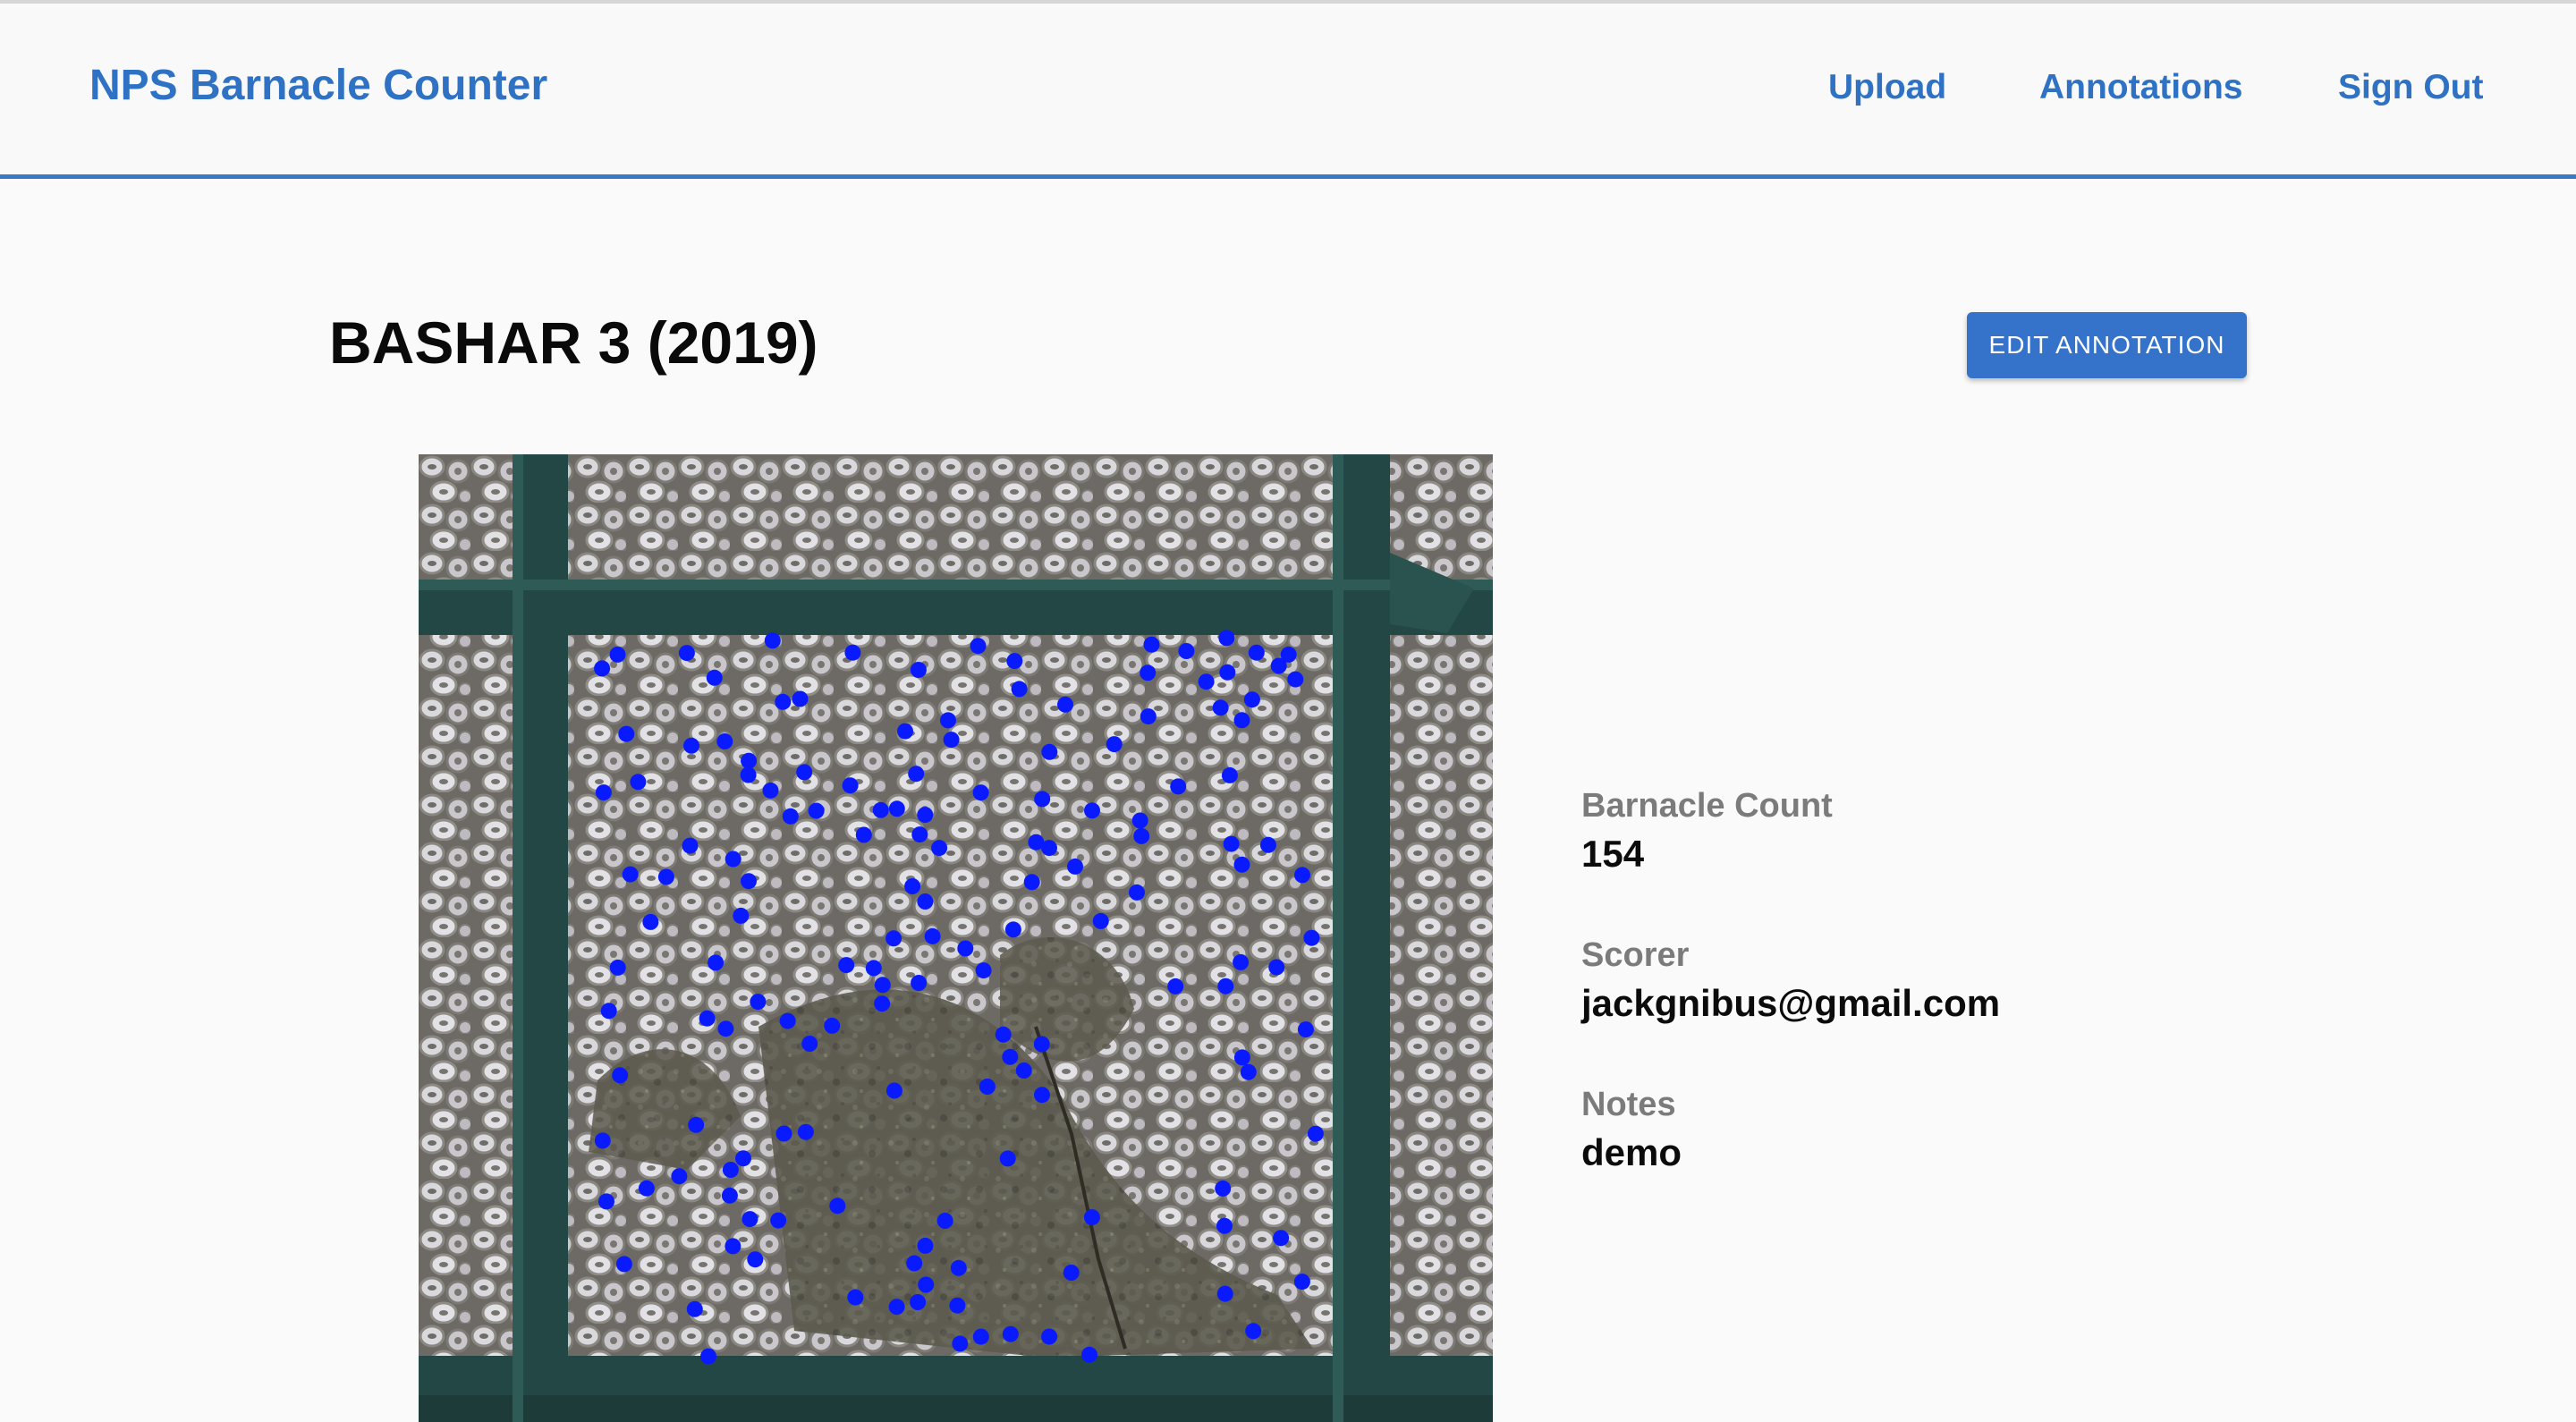  What do you see at coordinates (1631, 1152) in the screenshot?
I see `notes-value: demo` at bounding box center [1631, 1152].